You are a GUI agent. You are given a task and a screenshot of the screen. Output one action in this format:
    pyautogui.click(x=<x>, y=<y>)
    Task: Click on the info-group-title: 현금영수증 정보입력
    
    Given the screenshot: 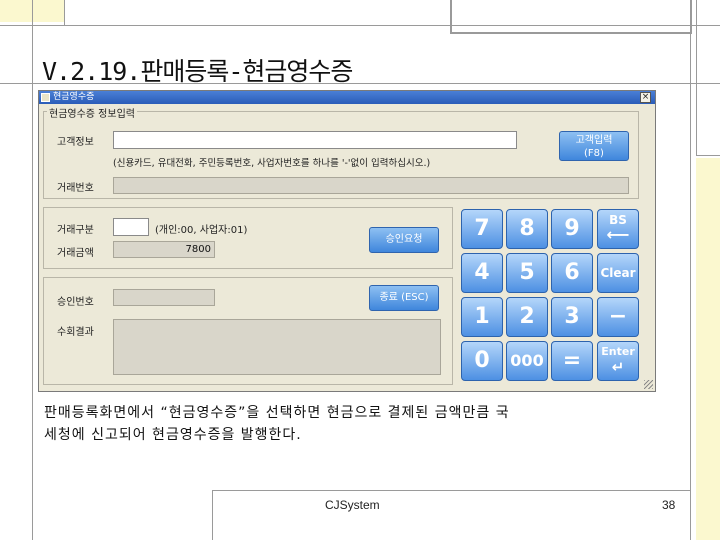 What is the action you would take?
    pyautogui.click(x=92, y=112)
    